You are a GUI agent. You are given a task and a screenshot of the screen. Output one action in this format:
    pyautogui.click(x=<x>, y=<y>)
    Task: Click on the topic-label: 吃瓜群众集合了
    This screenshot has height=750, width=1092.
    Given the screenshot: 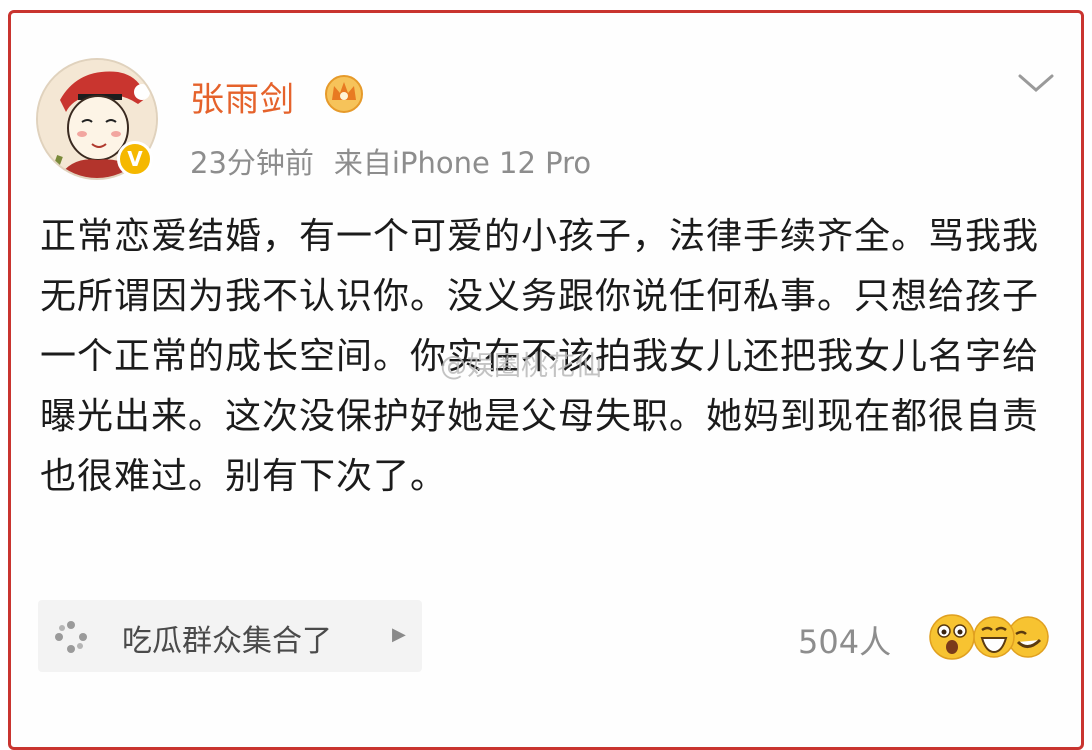 What is the action you would take?
    pyautogui.click(x=227, y=641)
    